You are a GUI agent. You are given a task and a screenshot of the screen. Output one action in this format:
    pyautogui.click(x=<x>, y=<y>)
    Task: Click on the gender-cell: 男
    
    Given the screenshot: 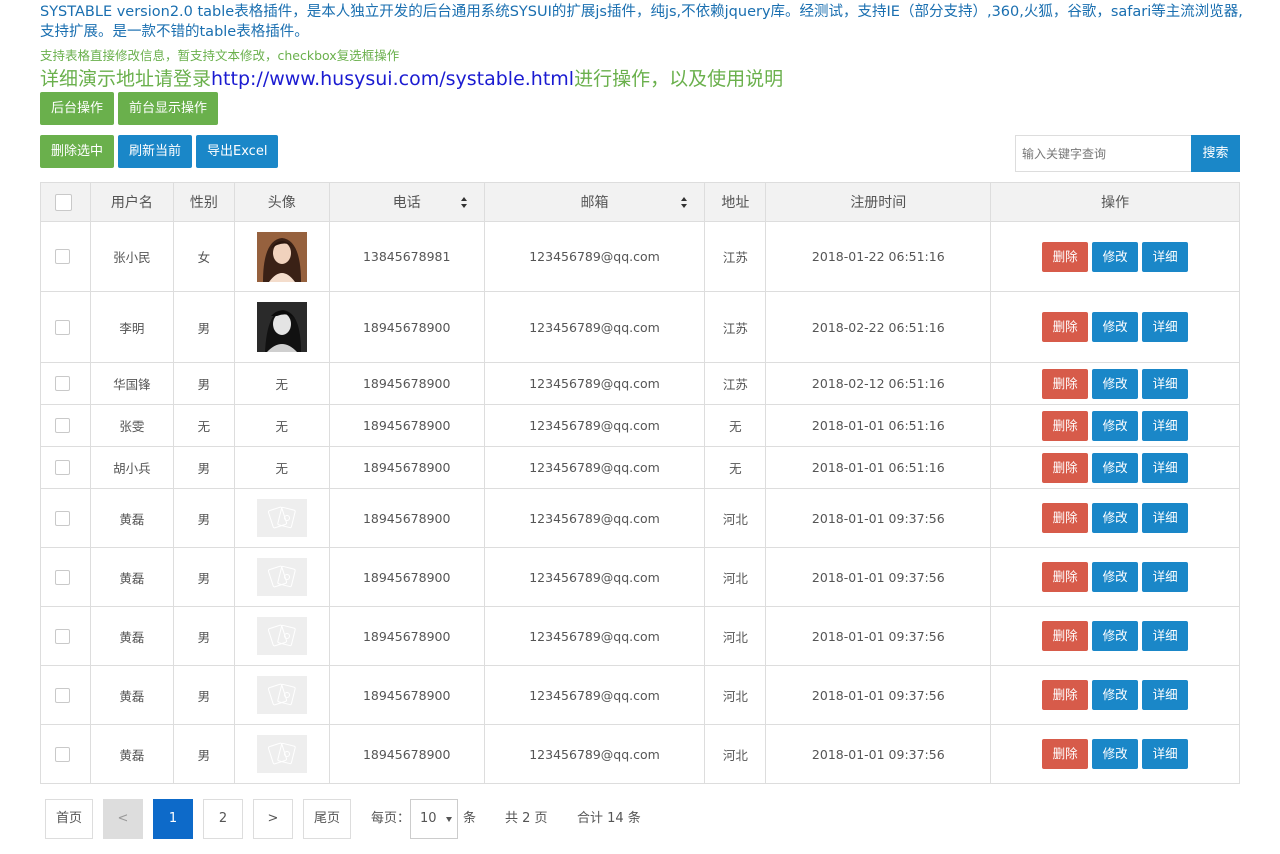 What is the action you would take?
    pyautogui.click(x=204, y=577)
    